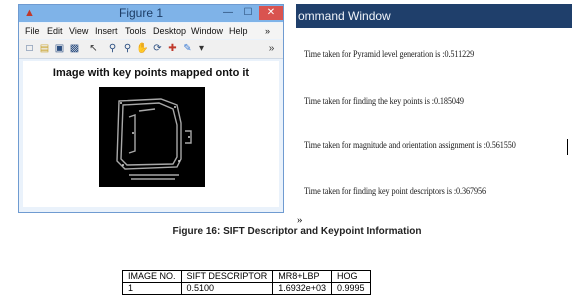 This screenshot has width=574, height=300. I want to click on minimize-button: —, so click(228, 13).